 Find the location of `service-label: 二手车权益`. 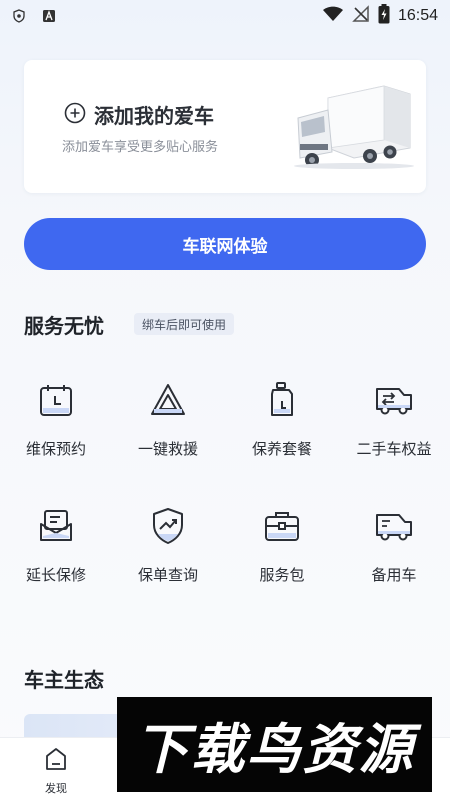

service-label: 二手车权益 is located at coordinates (394, 449).